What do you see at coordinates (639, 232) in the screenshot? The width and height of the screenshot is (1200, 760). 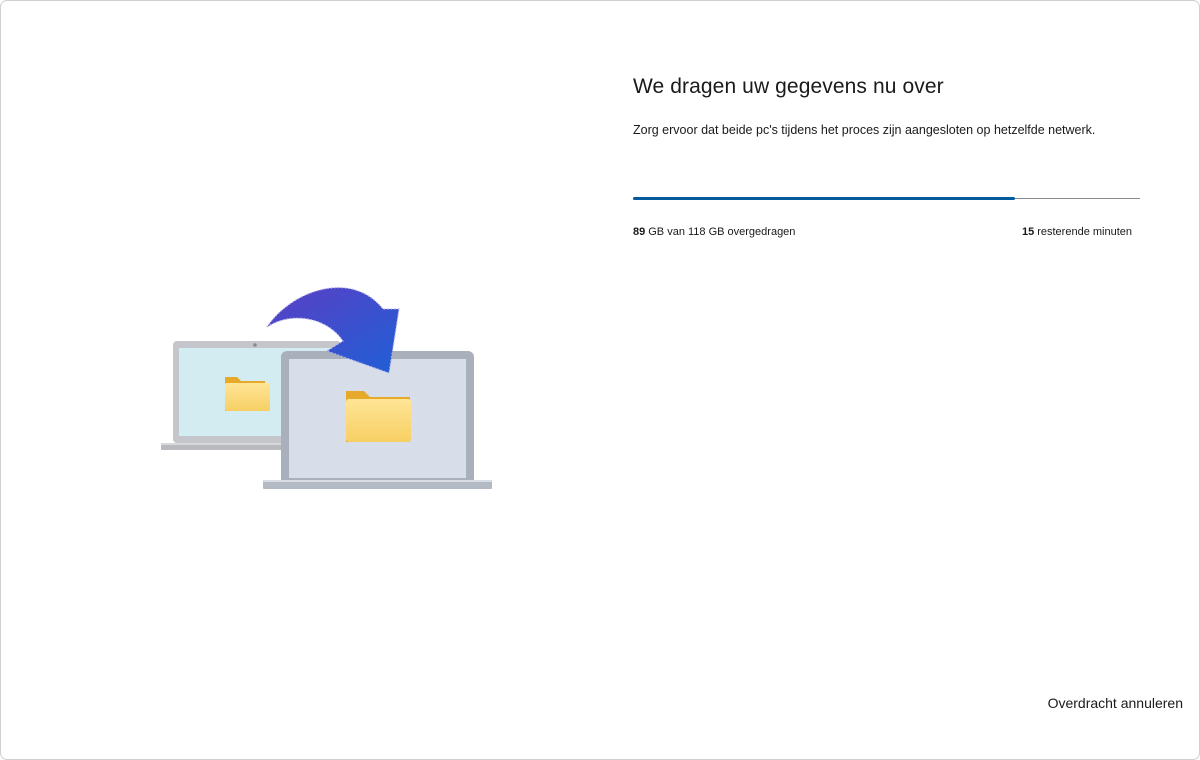 I see `transferred-amount: 89` at bounding box center [639, 232].